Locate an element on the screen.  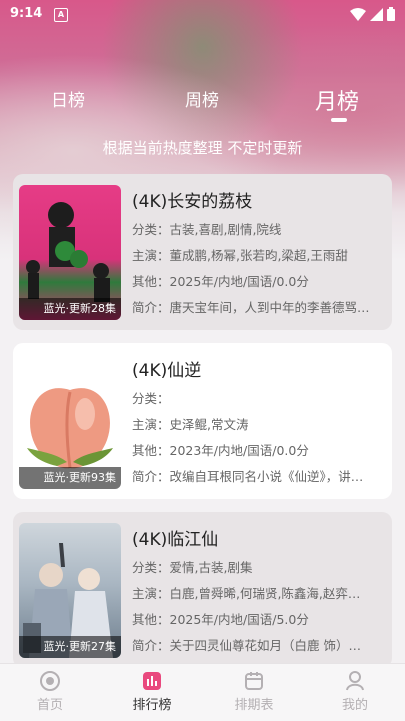
signal-icon is located at coordinates (376, 14).